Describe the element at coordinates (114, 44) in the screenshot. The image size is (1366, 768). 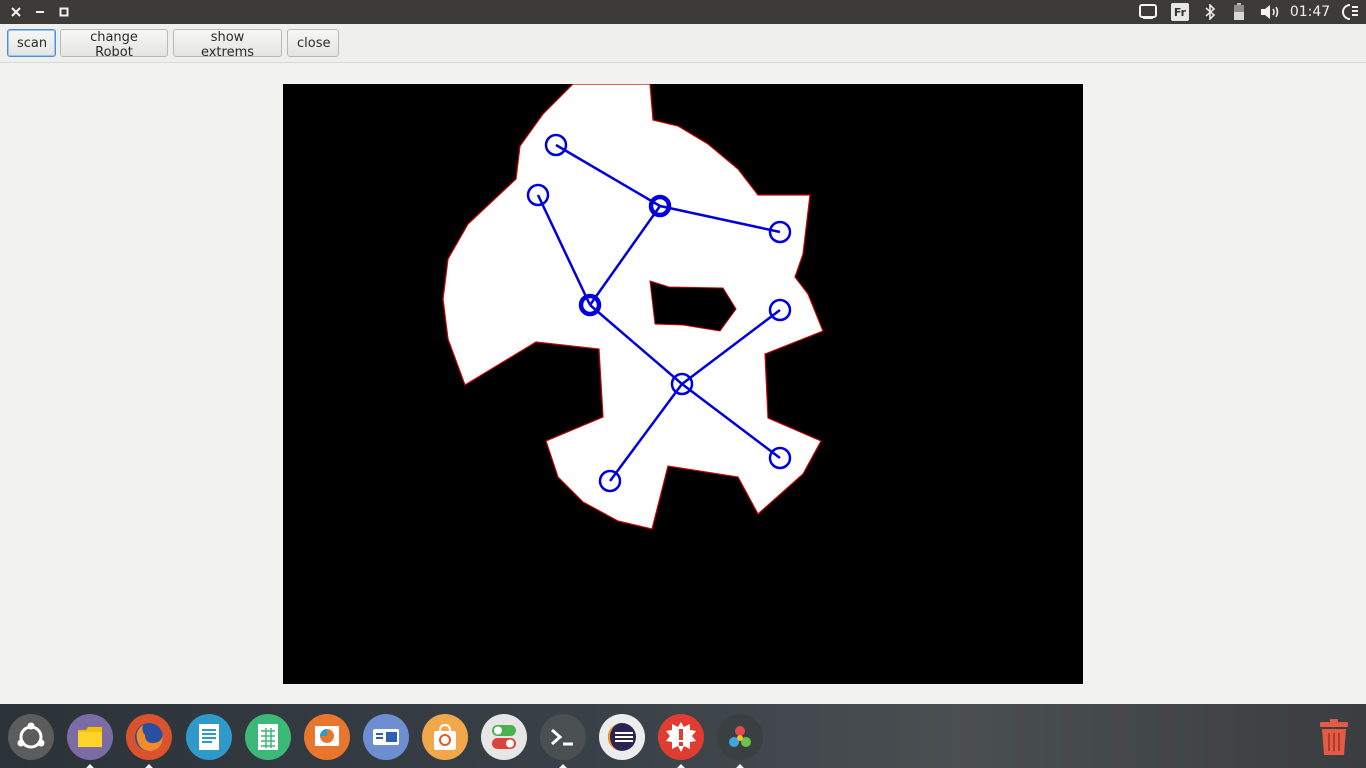
I see `change-robot-button: change Robot` at that location.